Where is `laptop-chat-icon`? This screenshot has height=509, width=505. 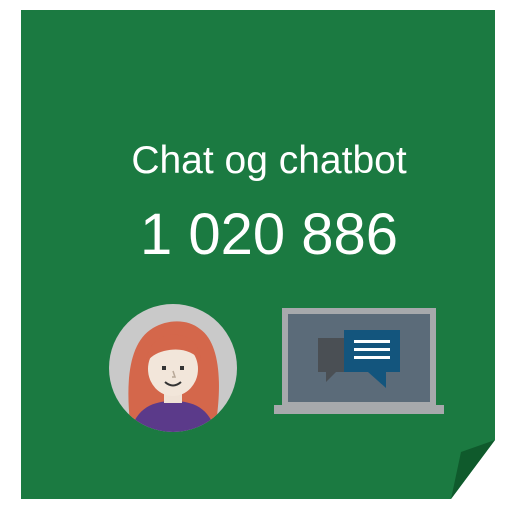
laptop-chat-icon is located at coordinates (359, 361).